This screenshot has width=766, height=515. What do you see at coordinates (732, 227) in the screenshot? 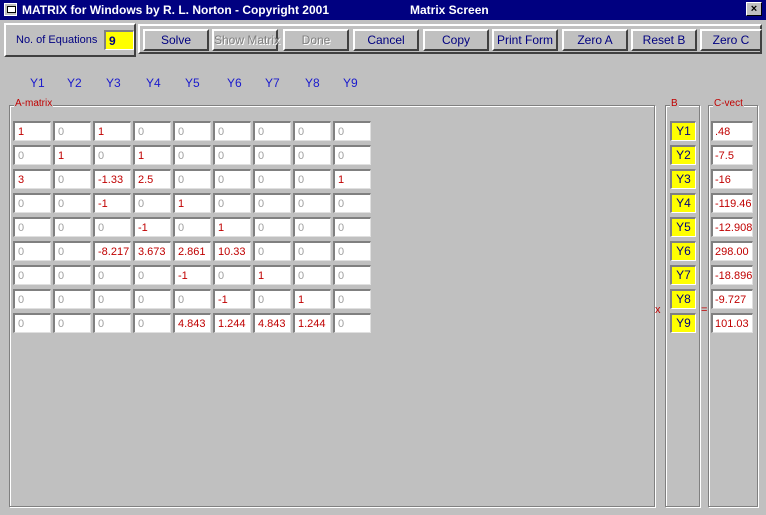
I see `c-vector-cell: -12.908` at bounding box center [732, 227].